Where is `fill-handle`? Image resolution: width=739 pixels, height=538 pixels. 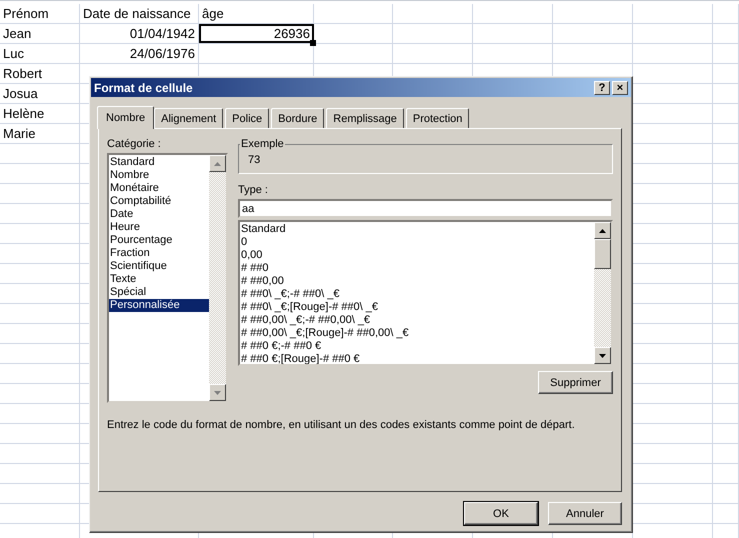
fill-handle is located at coordinates (313, 43).